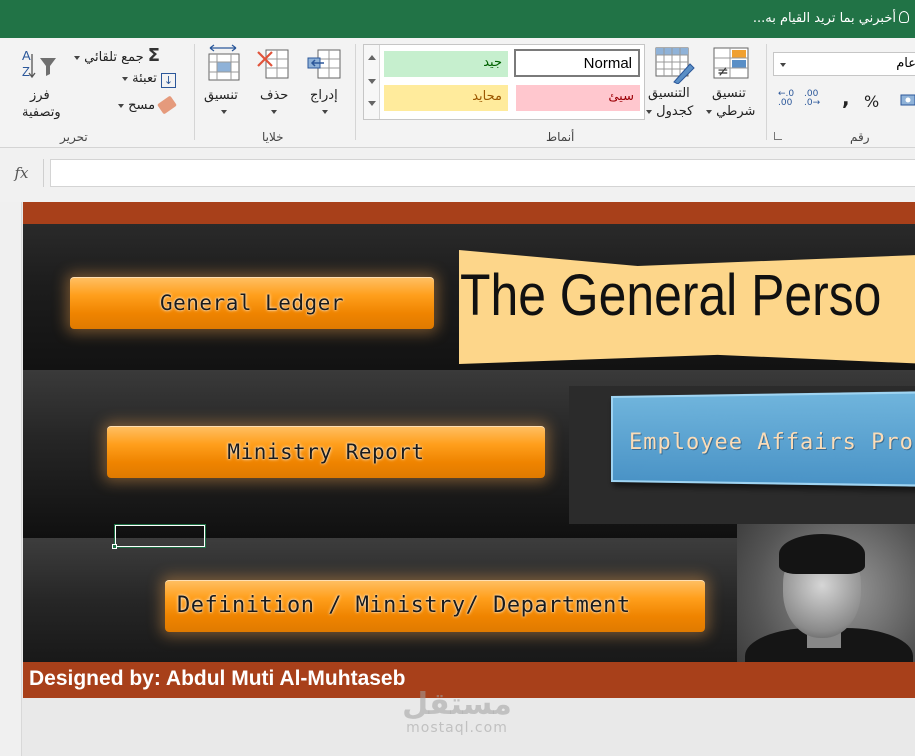 The height and width of the screenshot is (756, 915). Describe the element at coordinates (812, 99) in the screenshot. I see `increase-decimal-button: .00.0→` at that location.